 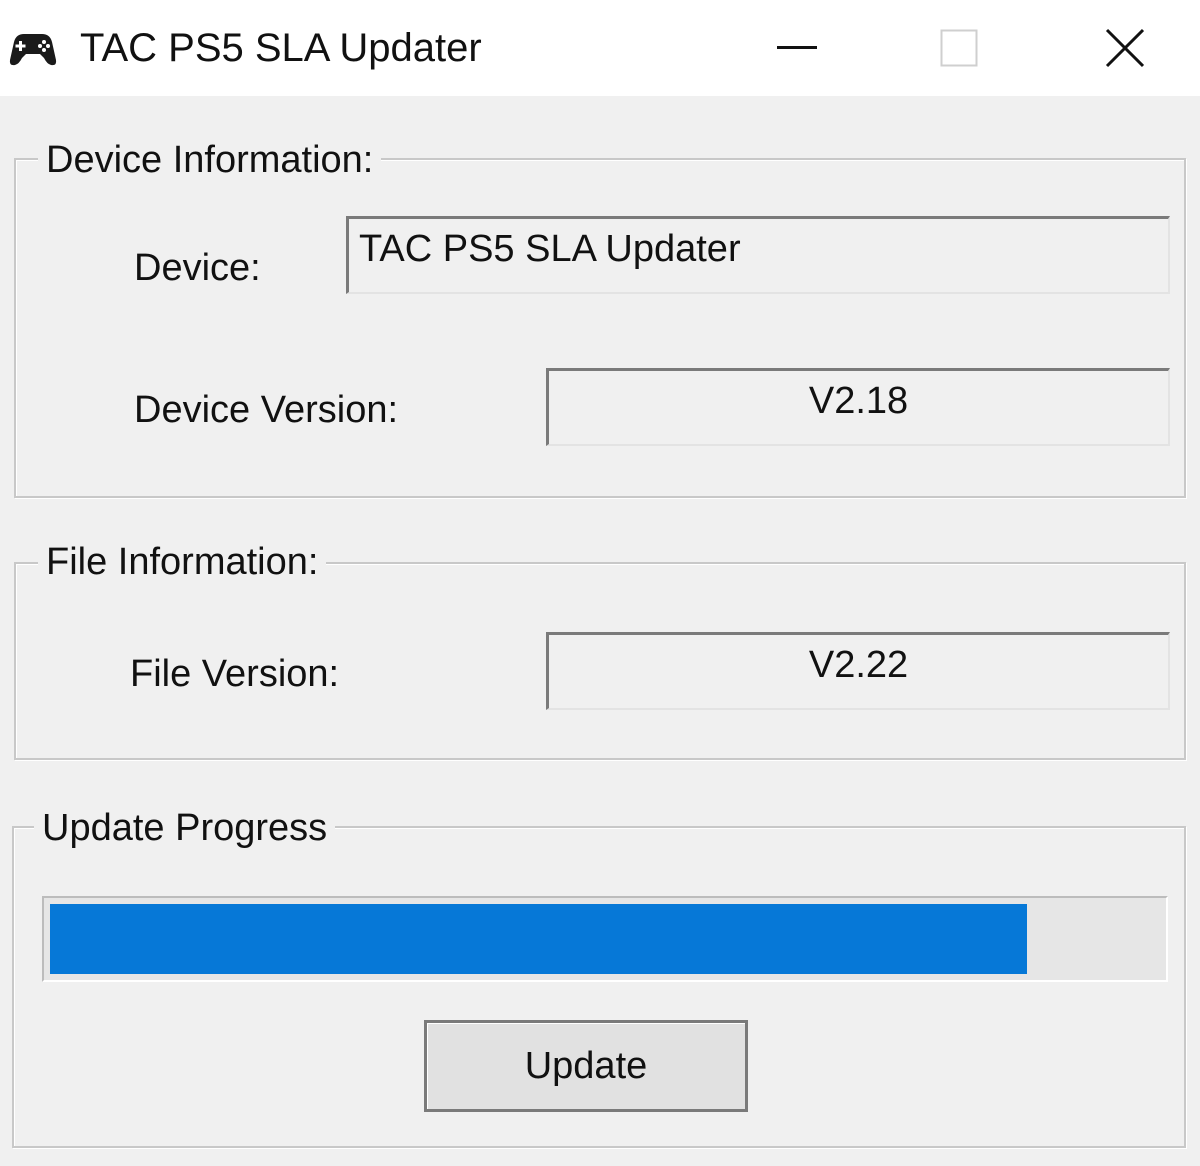 I want to click on gamepad-icon, so click(x=33, y=48).